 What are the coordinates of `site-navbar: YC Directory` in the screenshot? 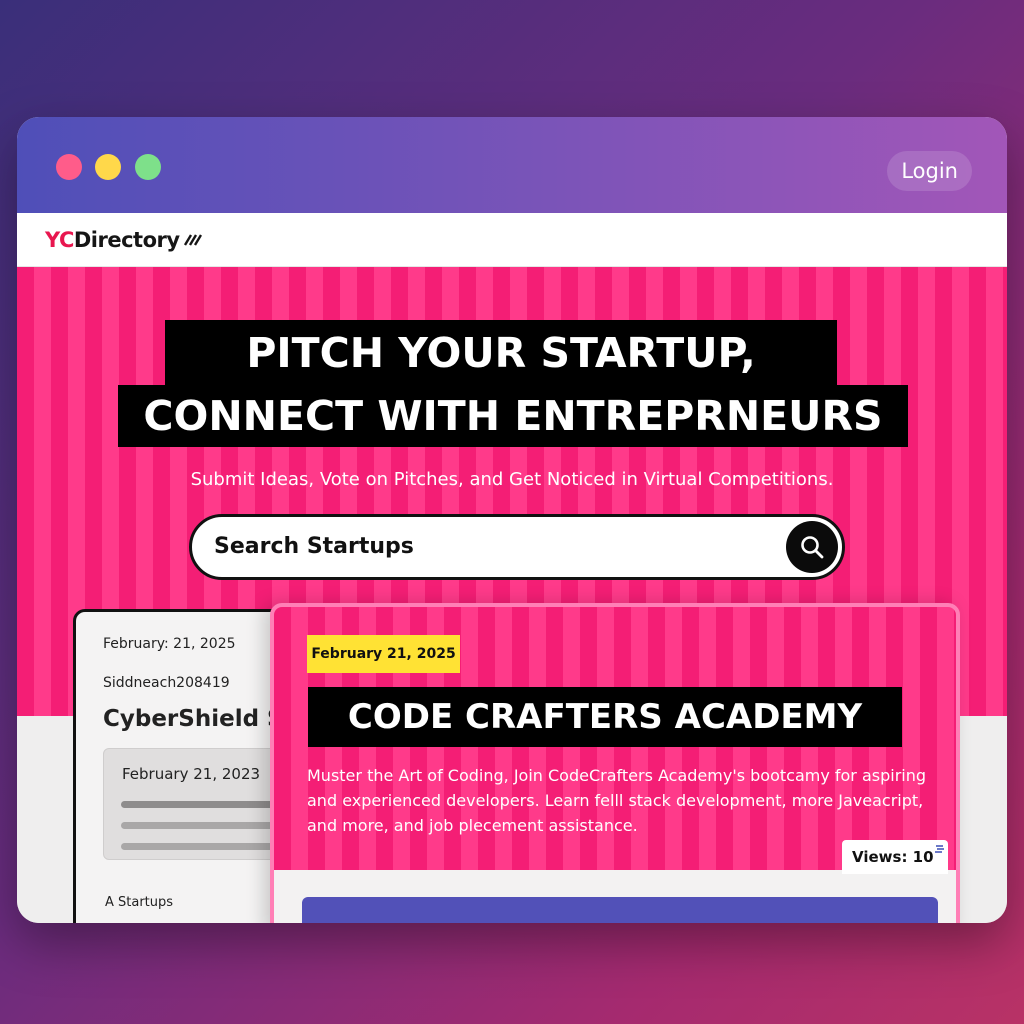 It's located at (512, 240).